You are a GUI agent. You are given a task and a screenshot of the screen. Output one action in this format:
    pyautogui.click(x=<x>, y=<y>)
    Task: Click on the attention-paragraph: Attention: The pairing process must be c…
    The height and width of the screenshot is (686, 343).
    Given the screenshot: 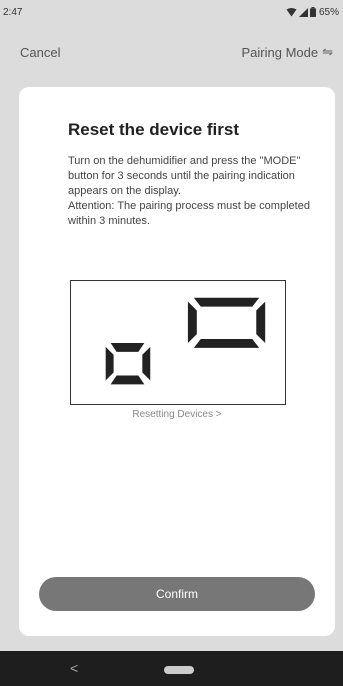 What is the action you would take?
    pyautogui.click(x=189, y=213)
    